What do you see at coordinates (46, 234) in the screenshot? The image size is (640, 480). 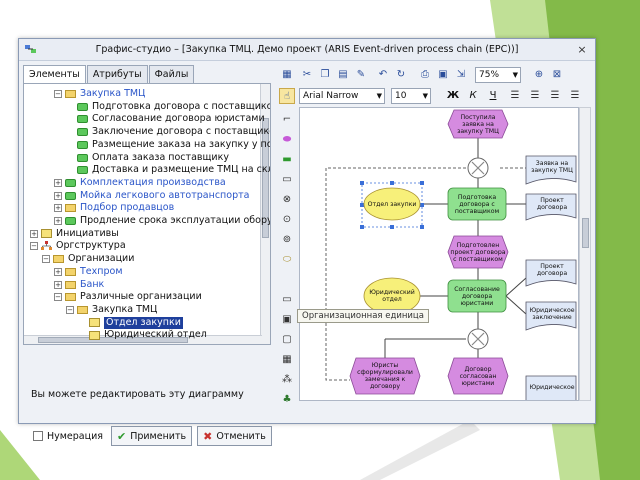 I see `org-unit-icon` at bounding box center [46, 234].